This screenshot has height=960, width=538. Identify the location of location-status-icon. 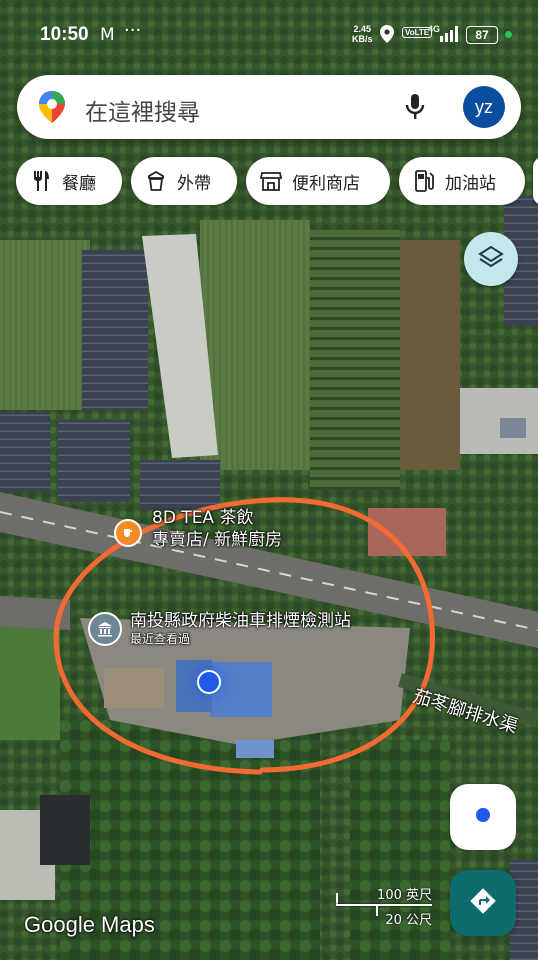
(387, 36).